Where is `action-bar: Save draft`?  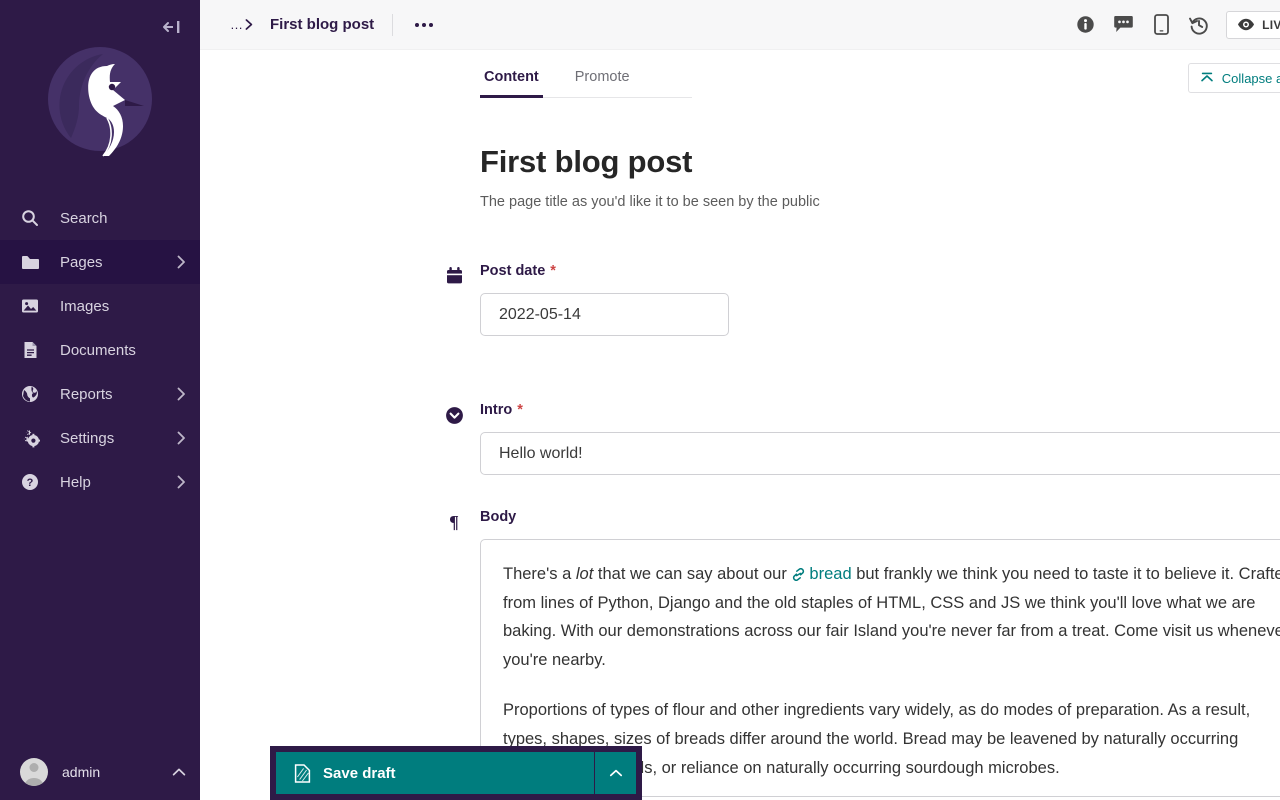
action-bar: Save draft is located at coordinates (456, 773).